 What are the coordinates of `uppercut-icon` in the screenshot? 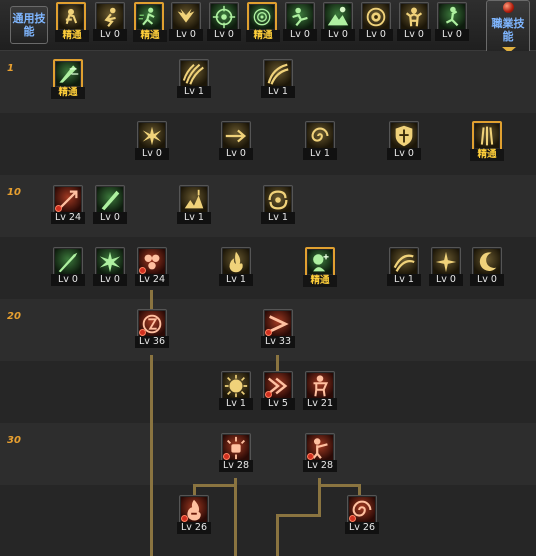 It's located at (194, 200).